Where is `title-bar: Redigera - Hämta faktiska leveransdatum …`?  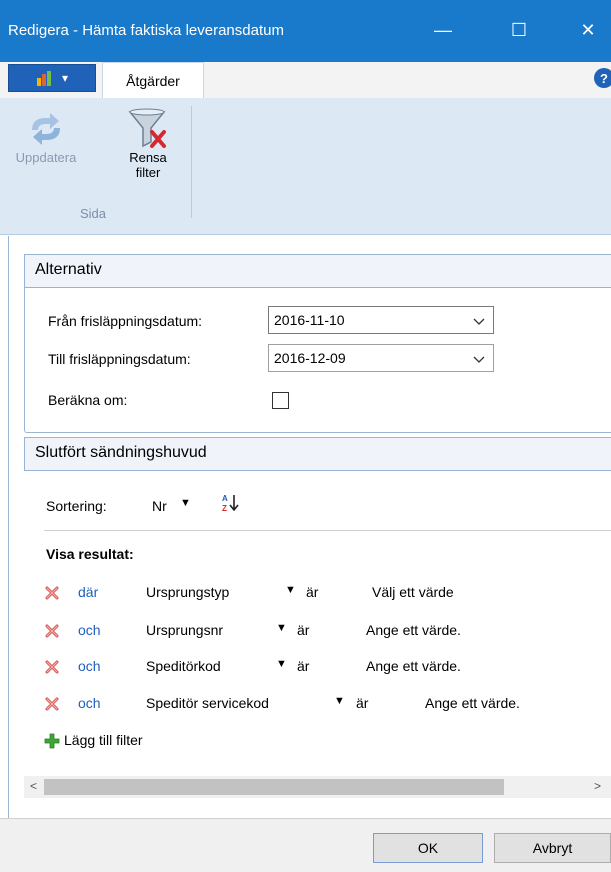 title-bar: Redigera - Hämta faktiska leveransdatum … is located at coordinates (305, 31).